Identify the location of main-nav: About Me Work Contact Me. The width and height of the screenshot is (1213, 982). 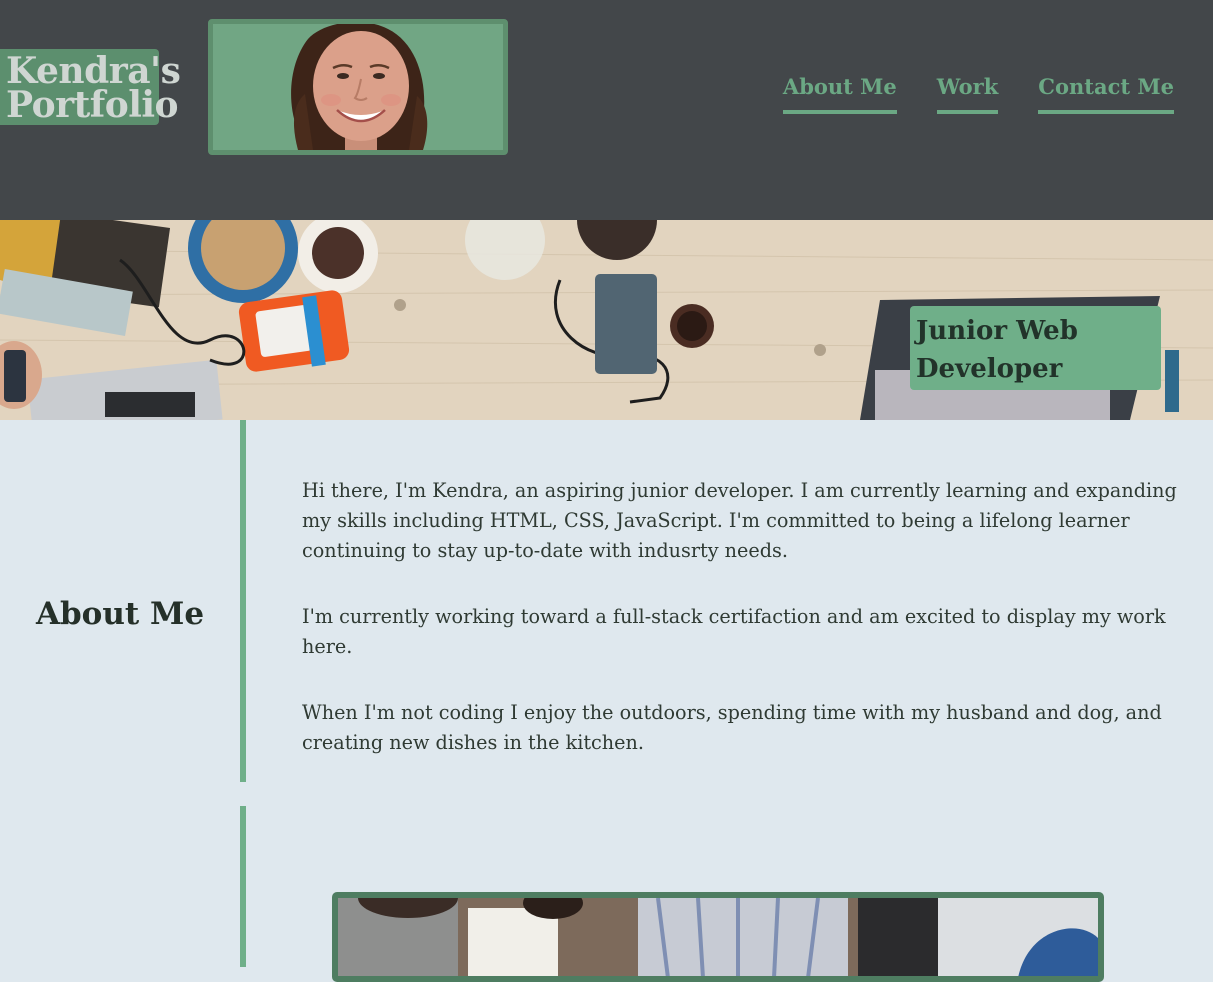
(978, 94).